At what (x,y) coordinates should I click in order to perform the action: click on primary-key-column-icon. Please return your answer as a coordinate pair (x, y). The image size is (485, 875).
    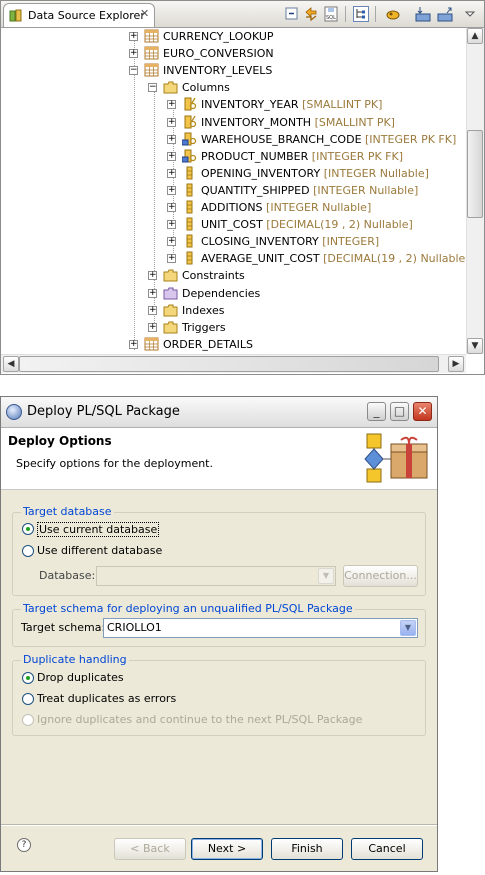
    Looking at the image, I should click on (190, 121).